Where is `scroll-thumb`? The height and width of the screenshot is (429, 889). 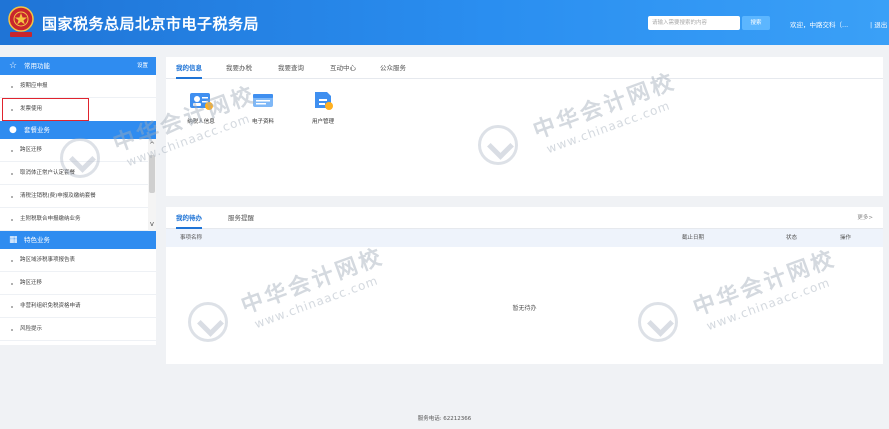
scroll-thumb is located at coordinates (152, 174).